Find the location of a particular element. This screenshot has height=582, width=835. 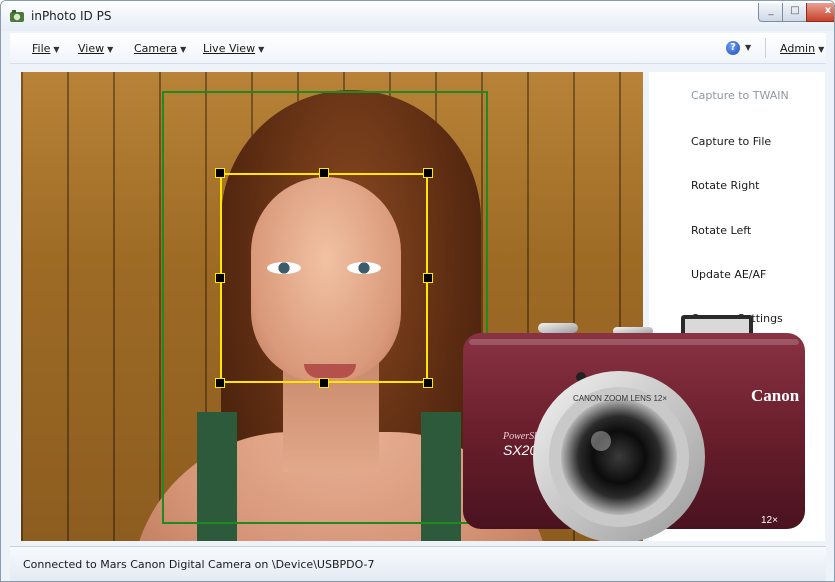

zoom-badge: 12× is located at coordinates (769, 520).